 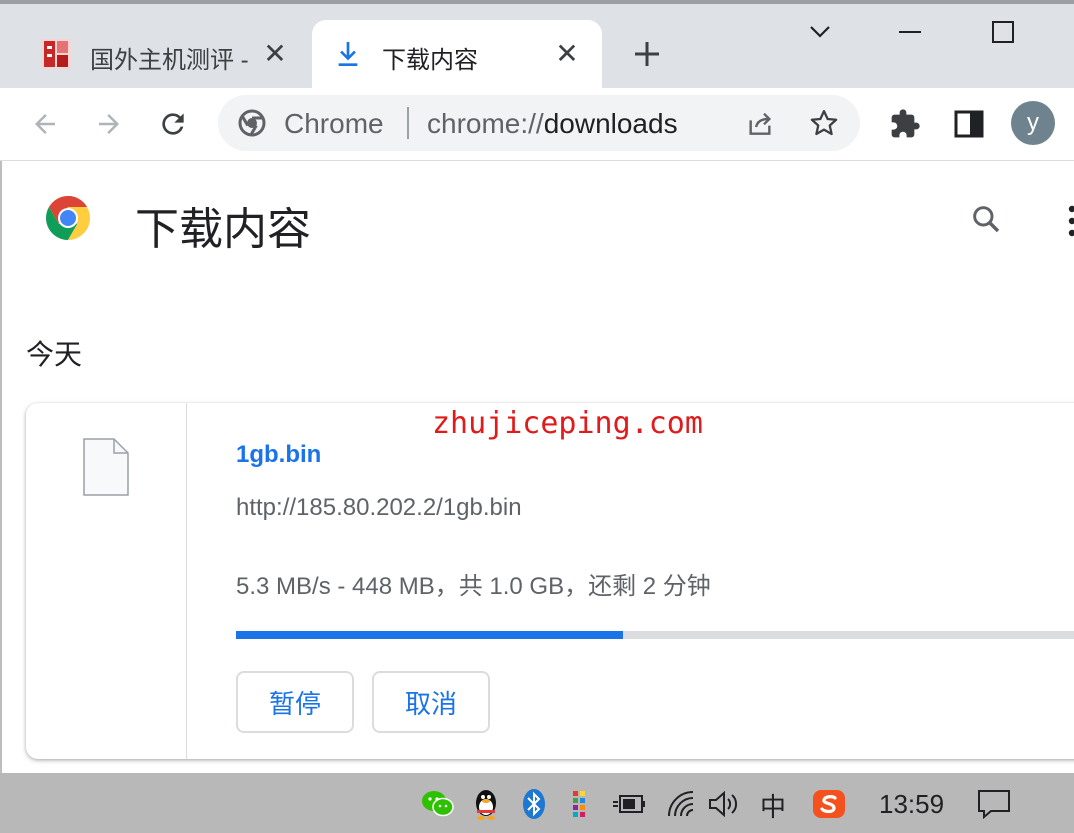 I want to click on color-grid-app-icon, so click(x=582, y=804).